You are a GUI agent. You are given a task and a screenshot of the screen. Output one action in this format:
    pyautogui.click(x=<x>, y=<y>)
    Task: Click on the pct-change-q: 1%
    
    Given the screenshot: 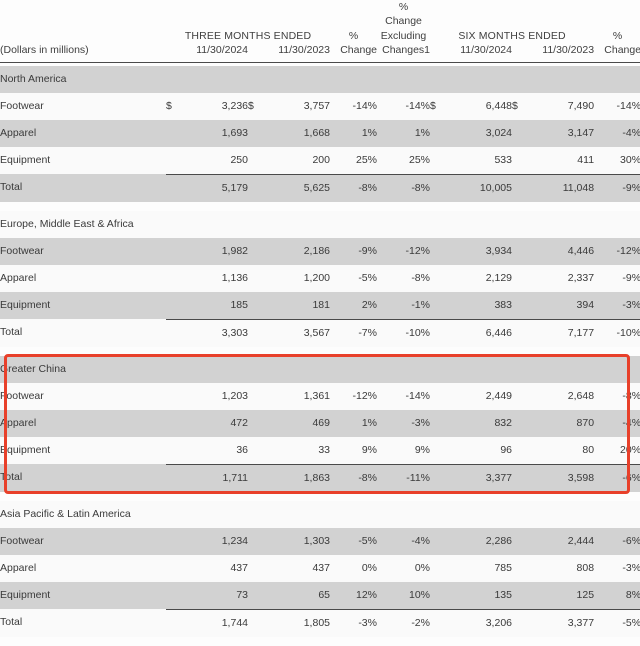 What is the action you would take?
    pyautogui.click(x=353, y=423)
    